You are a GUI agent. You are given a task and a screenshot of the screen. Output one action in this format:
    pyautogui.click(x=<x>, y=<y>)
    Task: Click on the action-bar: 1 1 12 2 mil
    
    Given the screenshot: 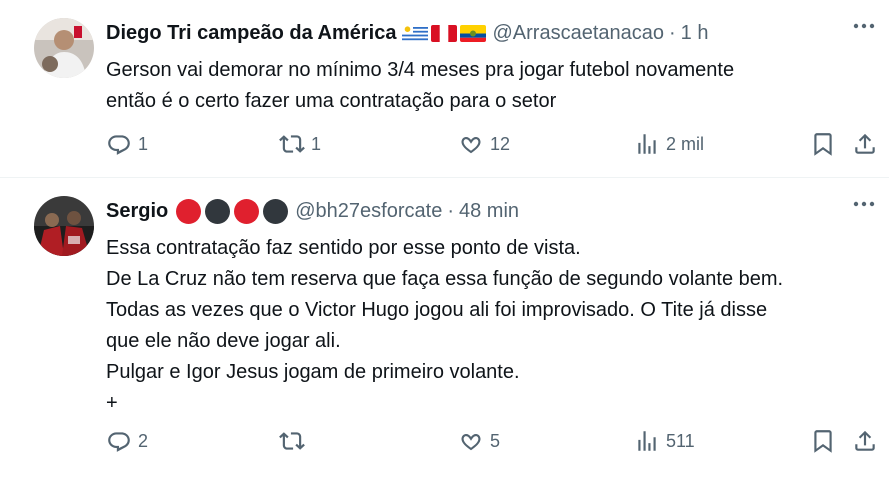 What is the action you would take?
    pyautogui.click(x=496, y=144)
    